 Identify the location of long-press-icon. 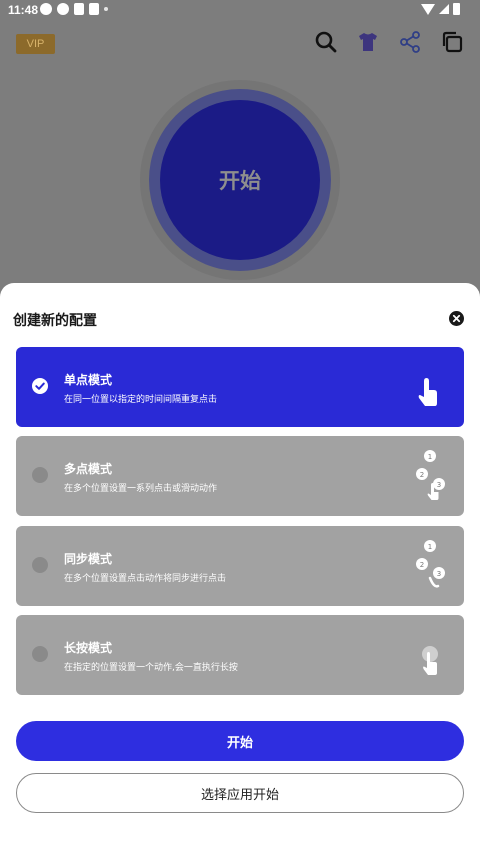
(430, 660).